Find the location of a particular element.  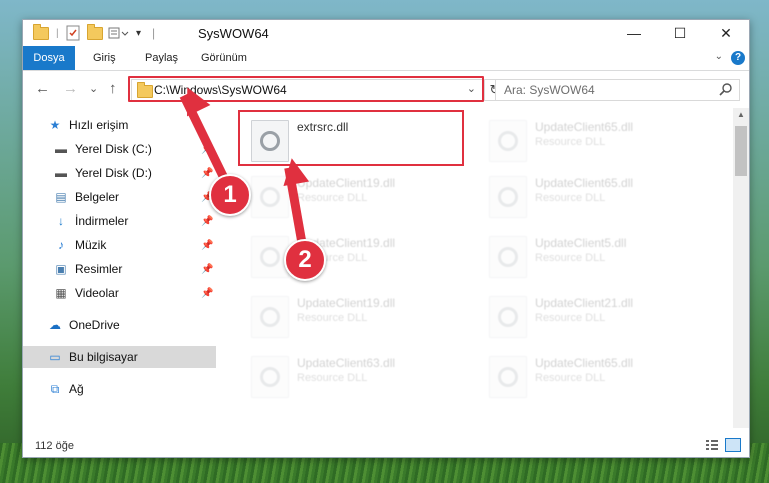

ribbon-tabs: Dosya Giriş Paylaş Görünüm ⌄ ? is located at coordinates (386, 58).